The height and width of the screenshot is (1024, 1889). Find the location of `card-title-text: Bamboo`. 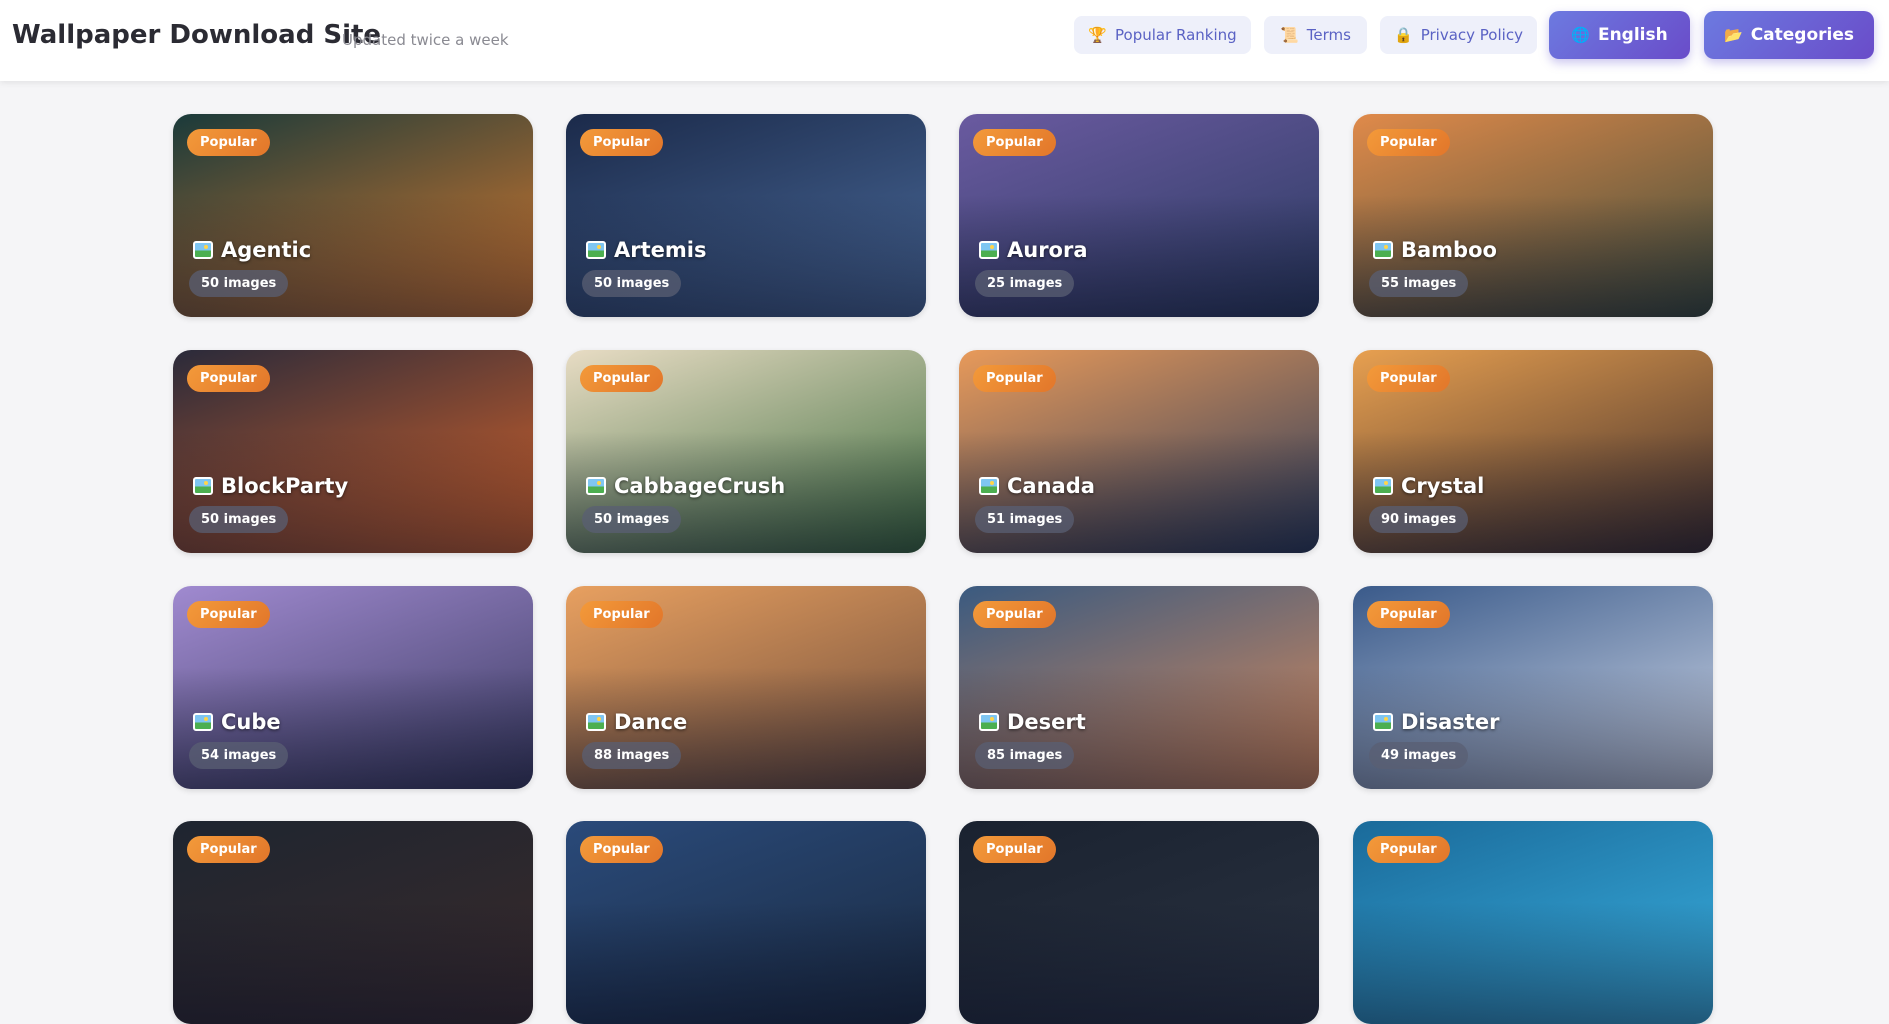

card-title-text: Bamboo is located at coordinates (1449, 250).